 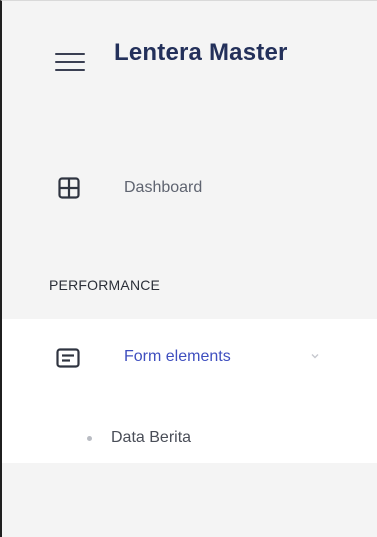 I want to click on grid-icon, so click(x=69, y=188).